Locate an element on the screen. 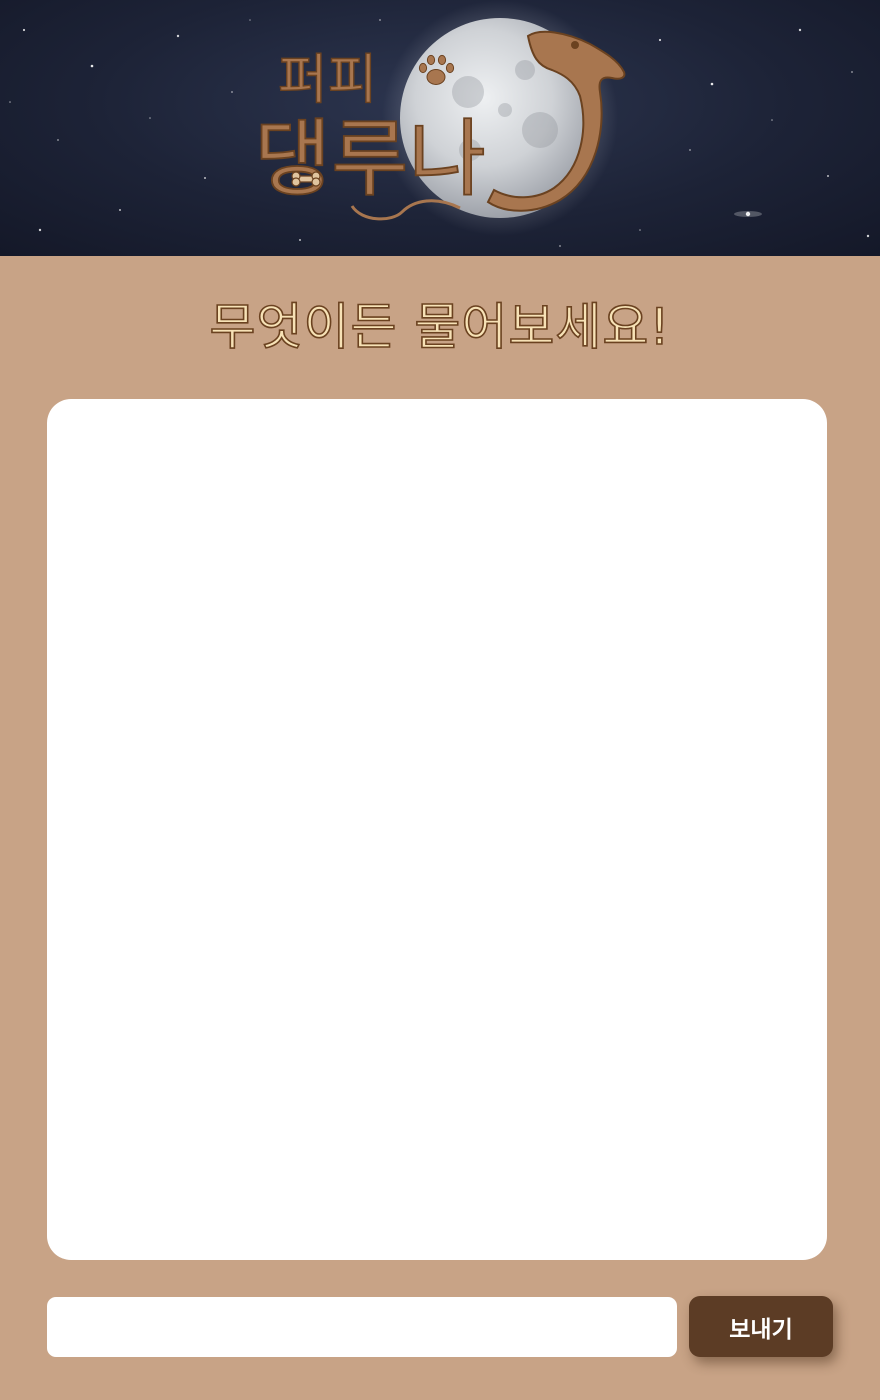 The height and width of the screenshot is (1400, 880). send-button: 보내기 is located at coordinates (761, 1326).